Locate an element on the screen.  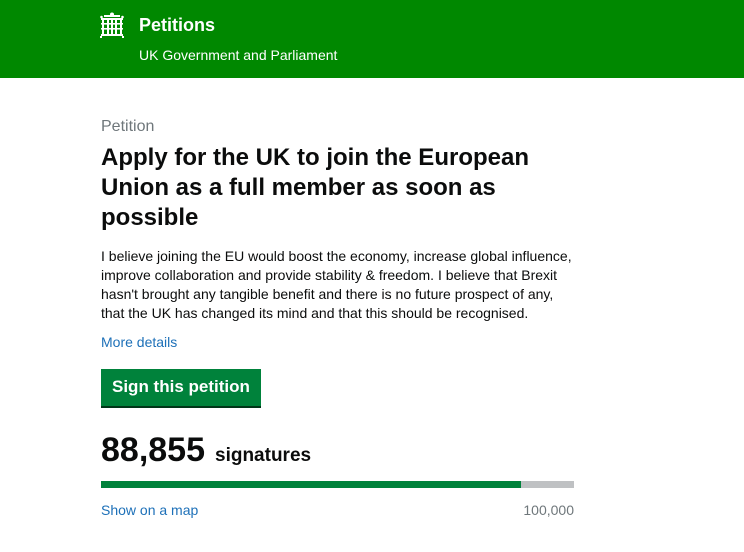
show-on-map-link: Show on a map is located at coordinates (149, 510).